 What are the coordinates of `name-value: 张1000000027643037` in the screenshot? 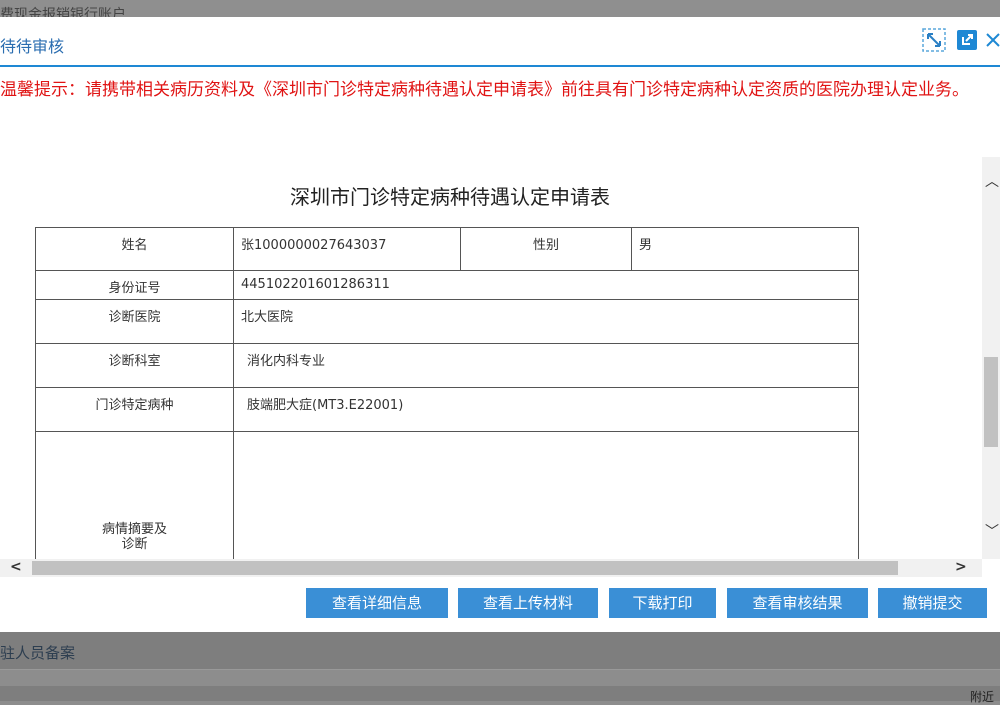 It's located at (347, 249).